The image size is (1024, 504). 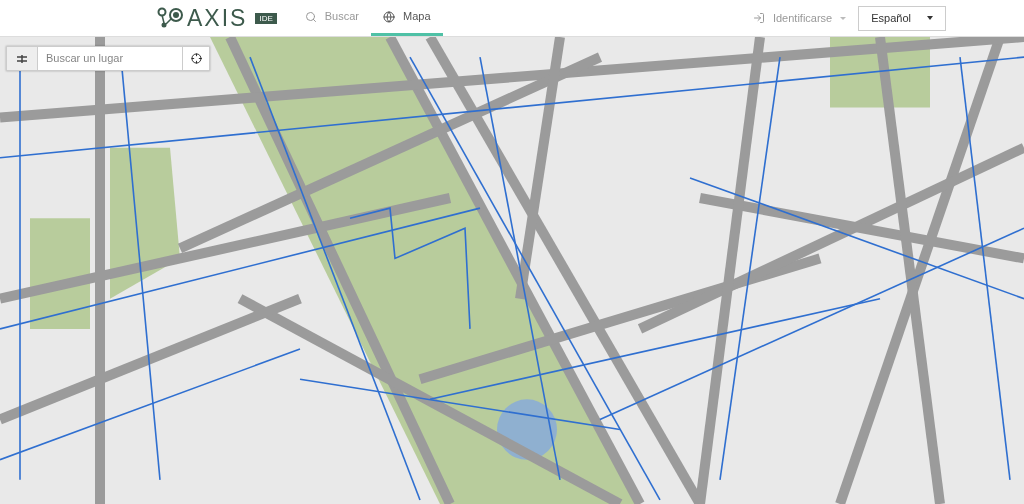 What do you see at coordinates (310, 16) in the screenshot?
I see `search-icon` at bounding box center [310, 16].